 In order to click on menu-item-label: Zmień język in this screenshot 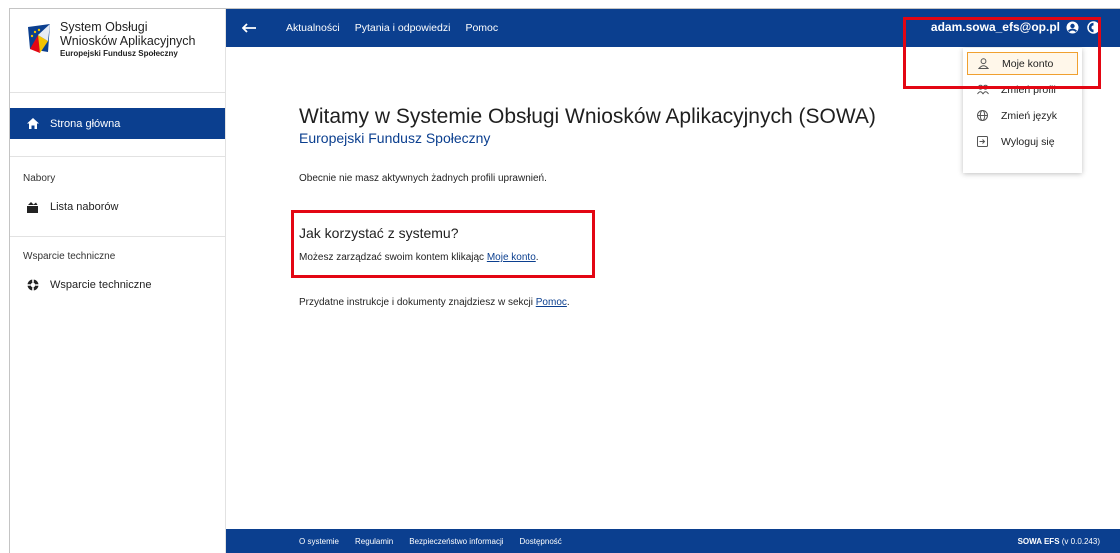, I will do `click(1029, 115)`.